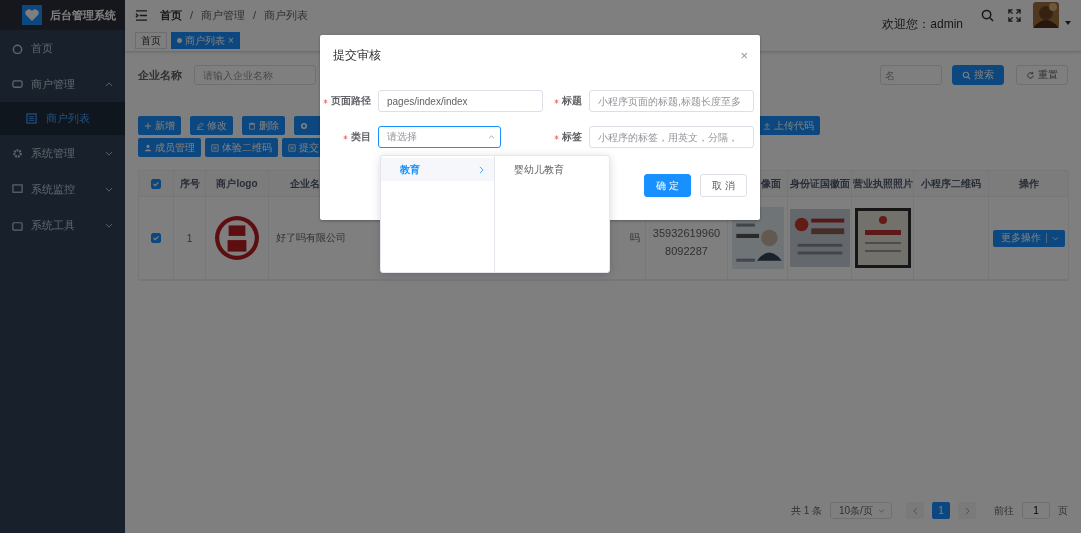  Describe the element at coordinates (1036, 510) in the screenshot. I see `page-input: 1` at that location.